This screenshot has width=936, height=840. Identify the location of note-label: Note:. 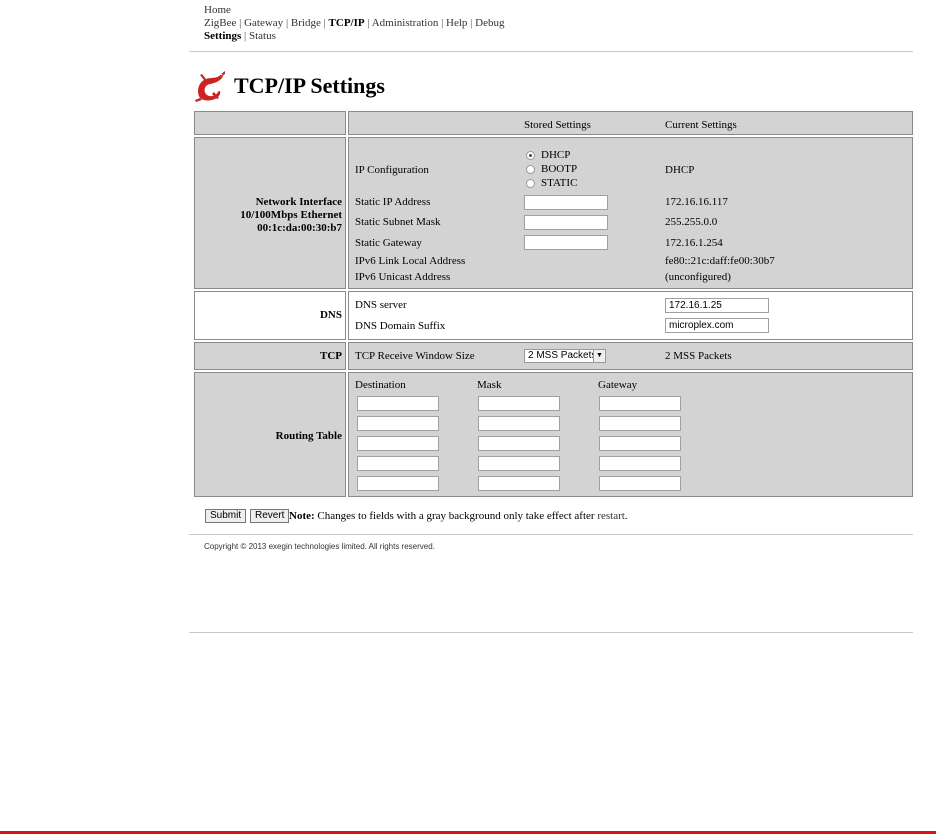
(302, 516).